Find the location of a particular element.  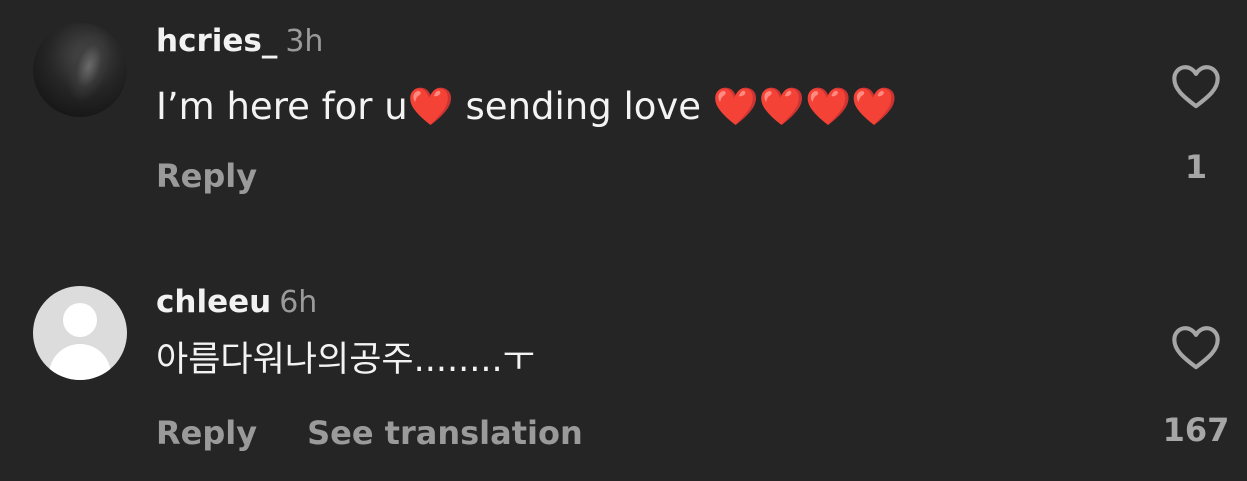

timestamp: 3h is located at coordinates (304, 41).